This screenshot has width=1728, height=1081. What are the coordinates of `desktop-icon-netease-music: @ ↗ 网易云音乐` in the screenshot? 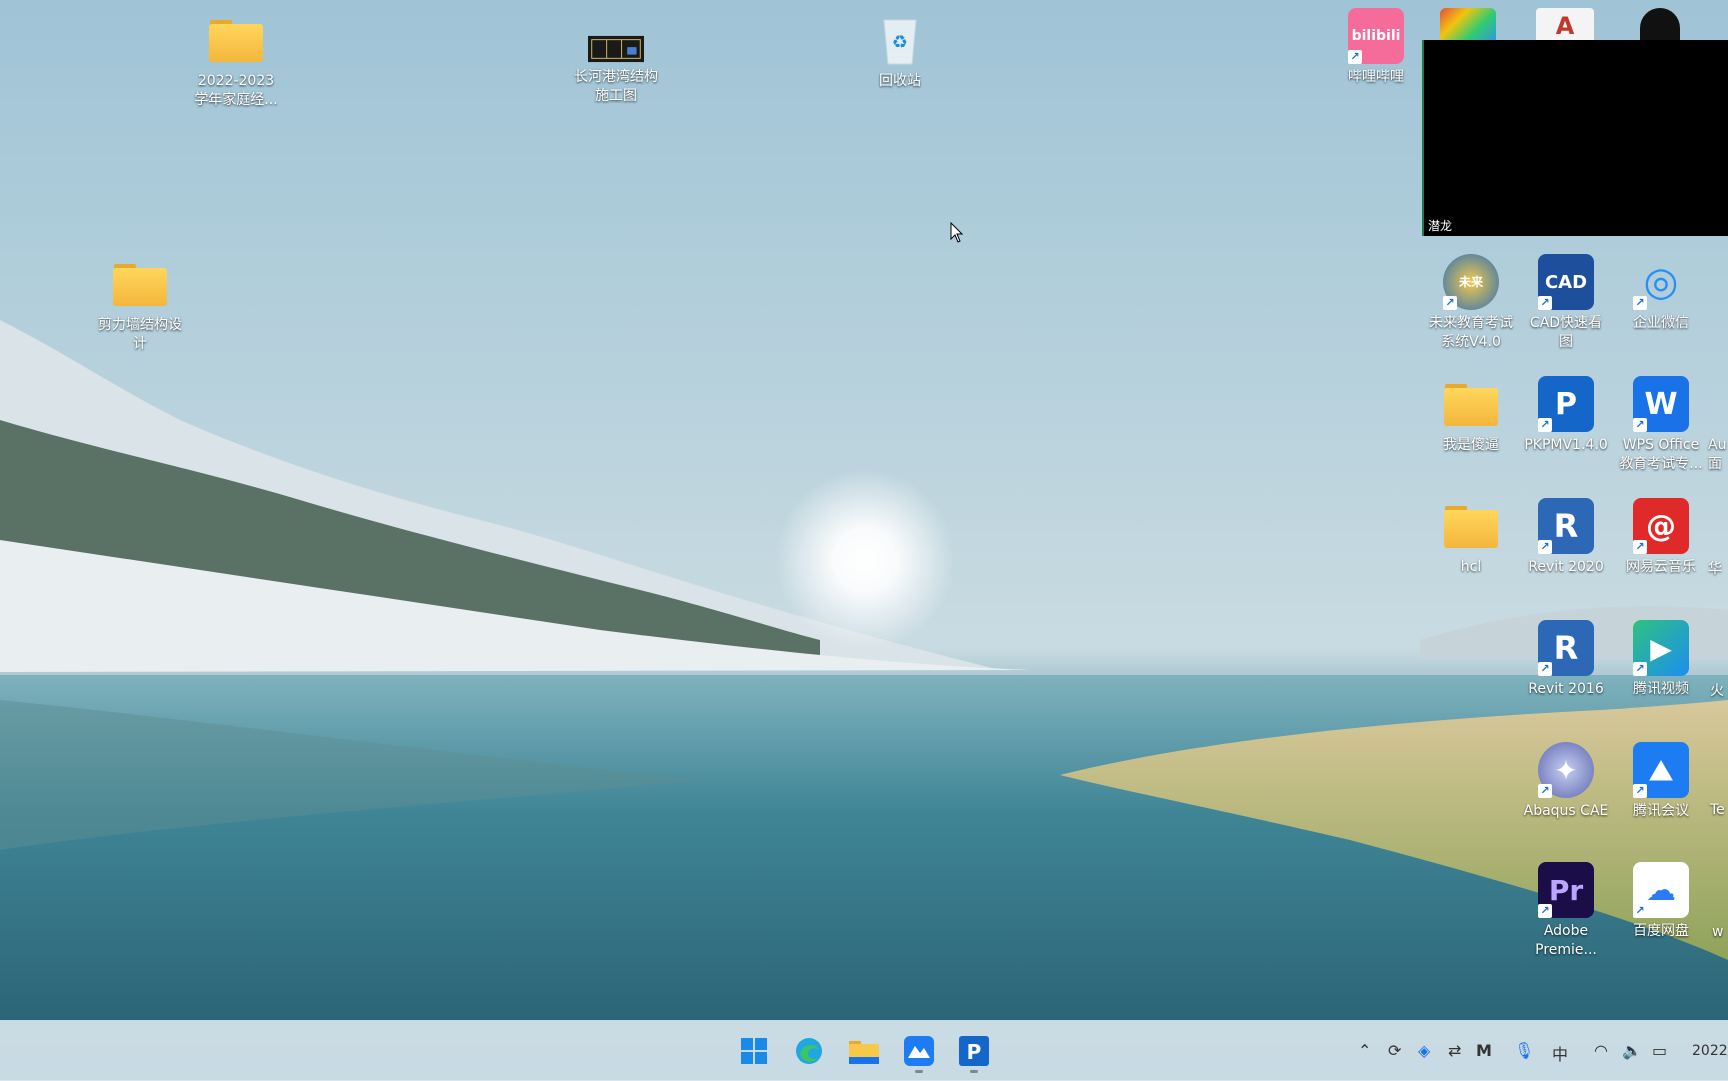 It's located at (1661, 537).